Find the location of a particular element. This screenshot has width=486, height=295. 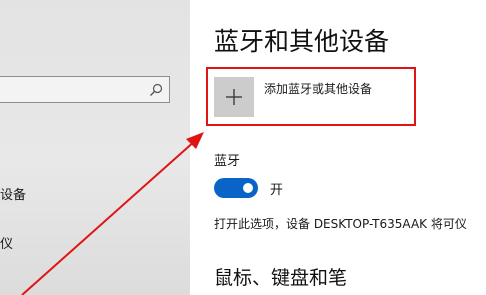

section-title-mouse-keyboard-pen: 鼠标、键盘和笔 is located at coordinates (281, 278).